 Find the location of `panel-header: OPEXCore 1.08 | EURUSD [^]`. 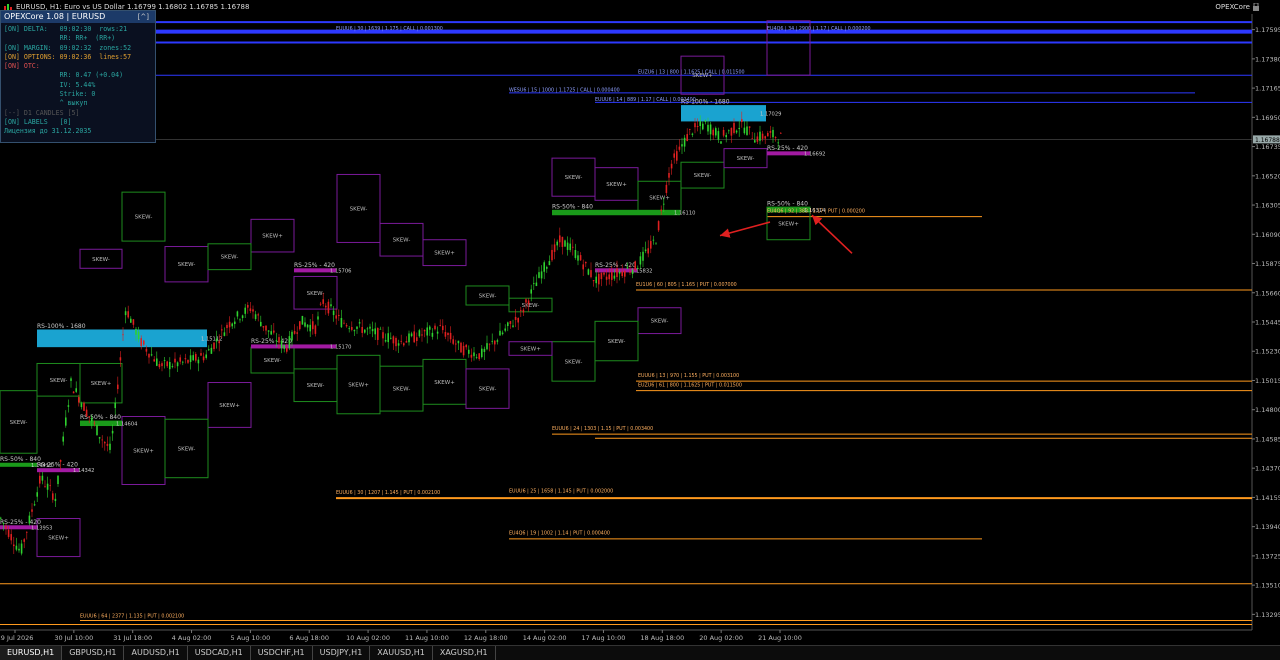

panel-header: OPEXCore 1.08 | EURUSD [^] is located at coordinates (78, 17).